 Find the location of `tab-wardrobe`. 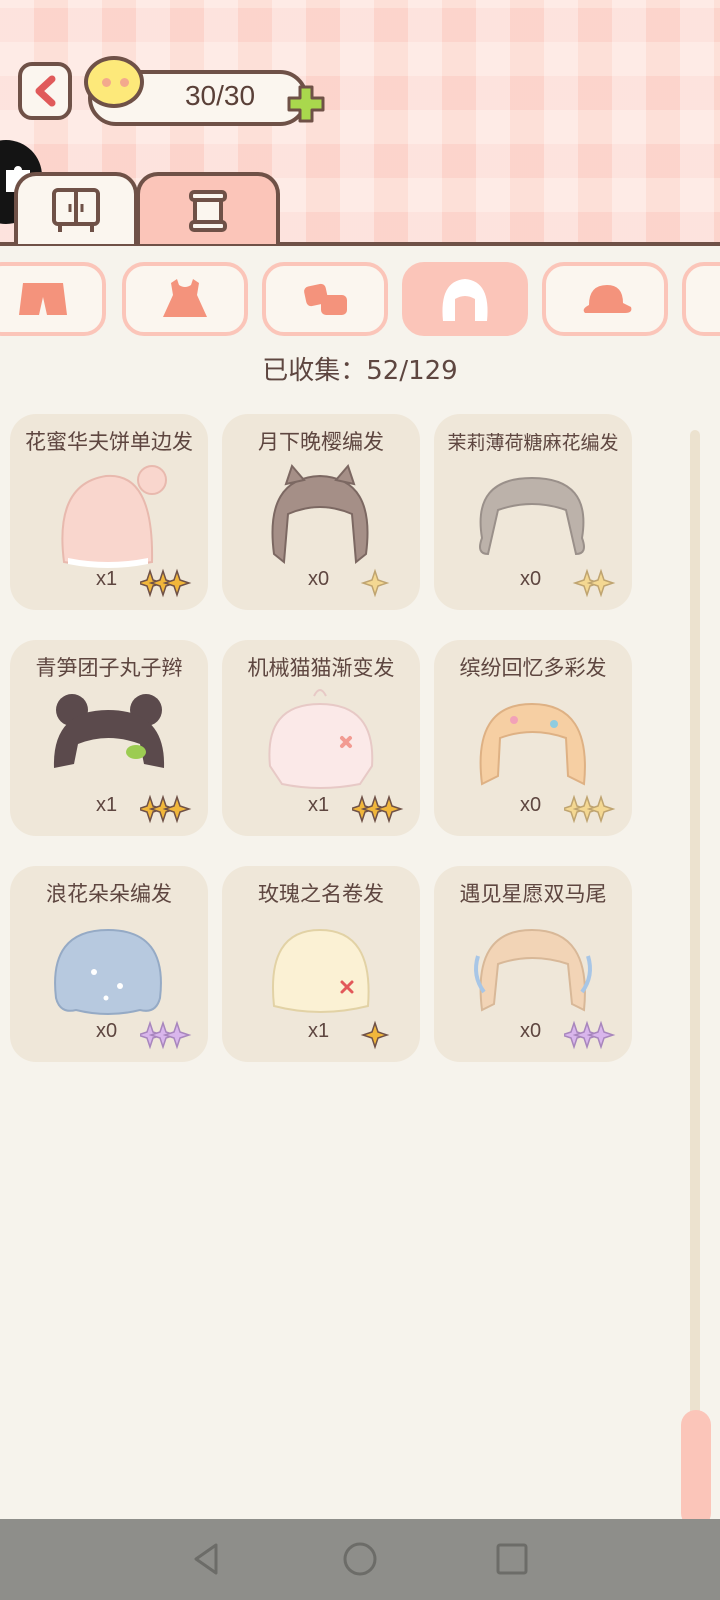

tab-wardrobe is located at coordinates (76, 208).